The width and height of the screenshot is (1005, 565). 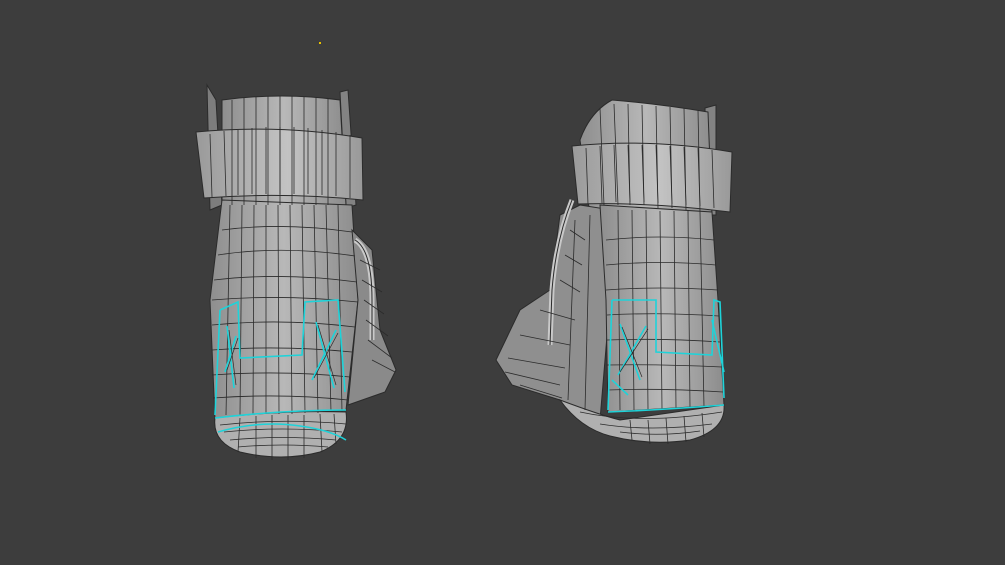 I want to click on boot-left-mesh, so click(x=296, y=271).